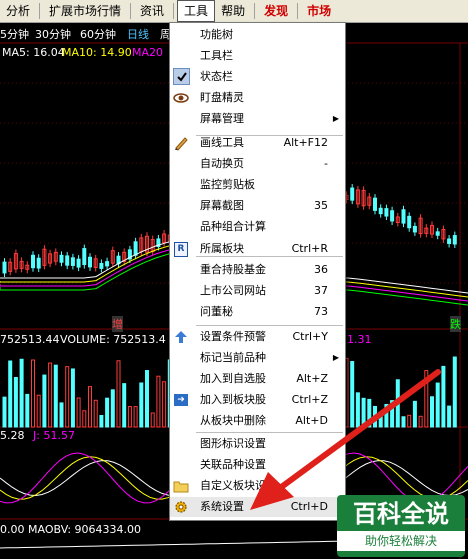  I want to click on gear-icon, so click(181, 507).